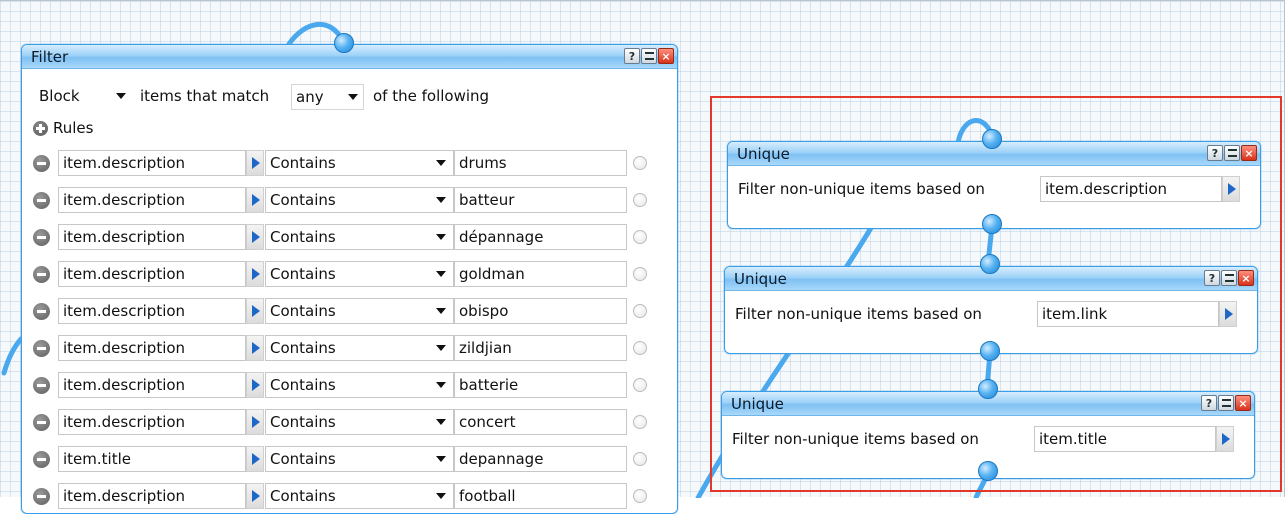  Describe the element at coordinates (344, 43) in the screenshot. I see `filter-input-terminal` at that location.